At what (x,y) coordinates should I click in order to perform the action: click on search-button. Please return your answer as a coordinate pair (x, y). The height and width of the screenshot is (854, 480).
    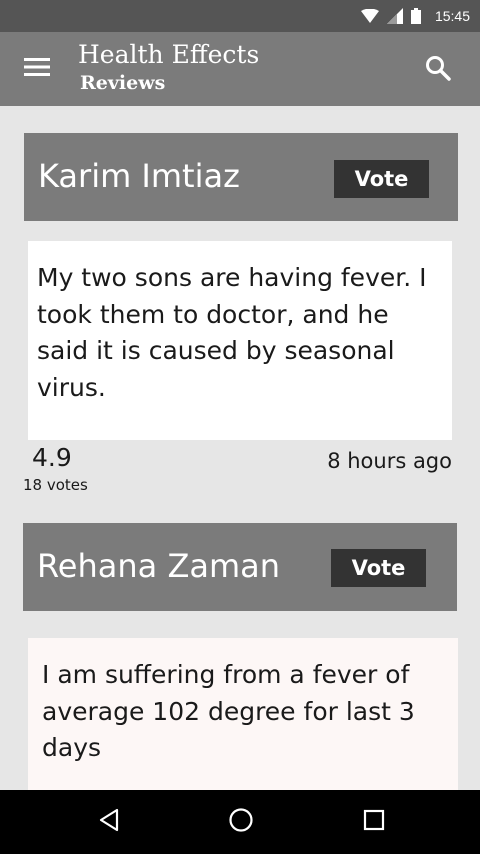
    Looking at the image, I should click on (438, 70).